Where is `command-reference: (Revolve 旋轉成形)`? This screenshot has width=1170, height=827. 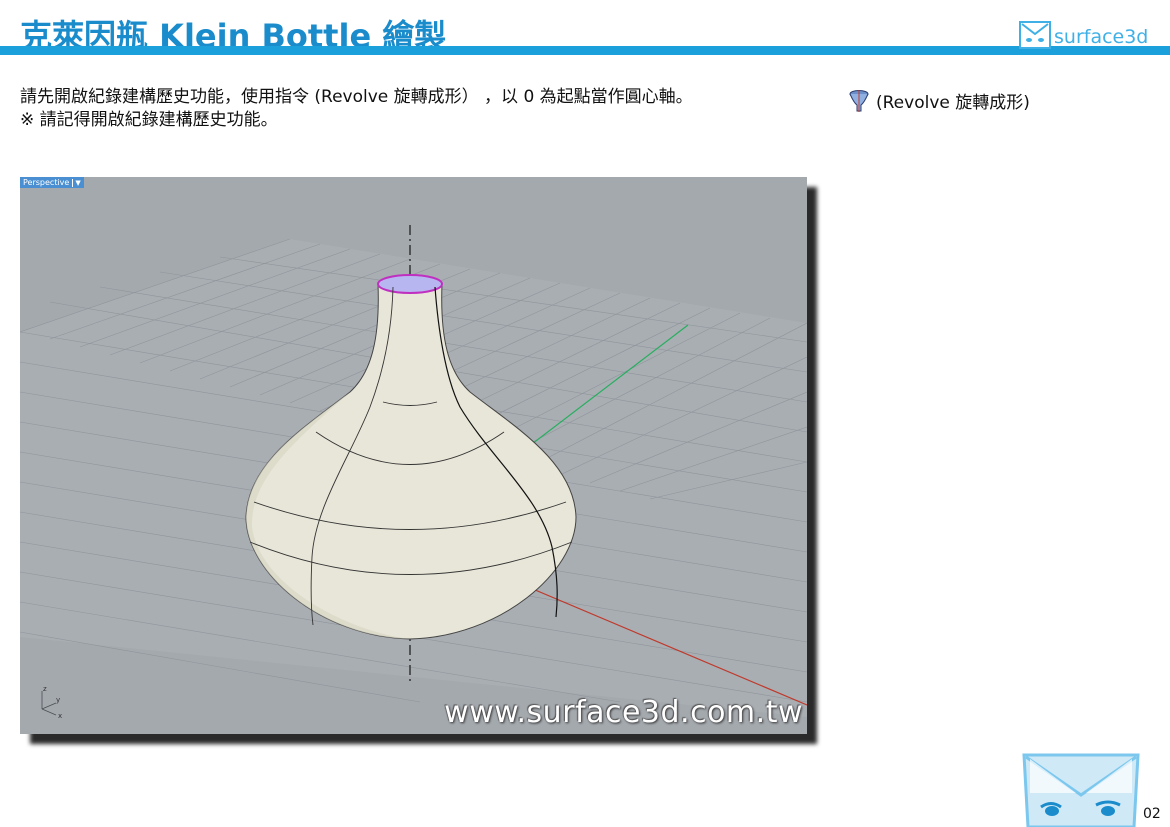 command-reference: (Revolve 旋轉成形) is located at coordinates (939, 100).